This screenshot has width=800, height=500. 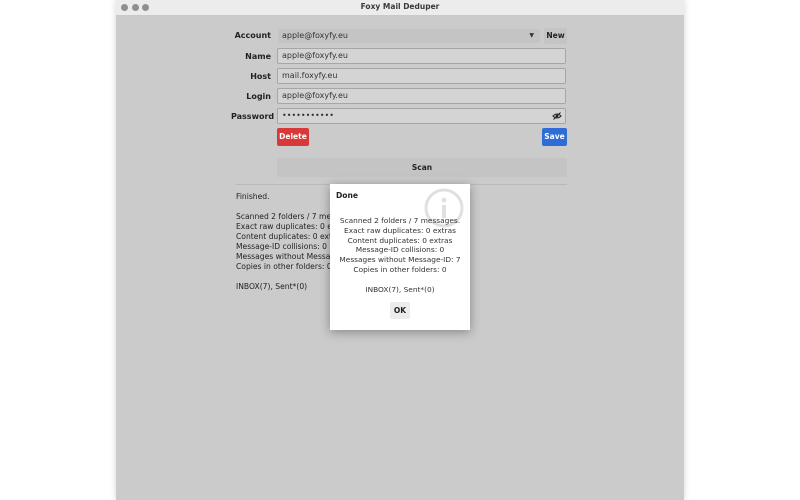 What do you see at coordinates (400, 260) in the screenshot?
I see `dialog-line: Messages without Message-ID: 7` at bounding box center [400, 260].